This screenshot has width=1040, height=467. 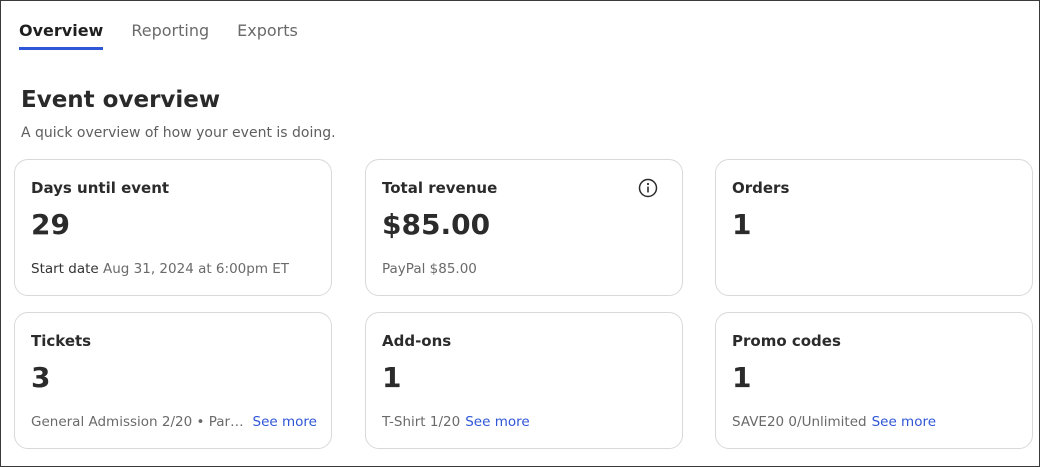 What do you see at coordinates (421, 422) in the screenshot?
I see `addons-breakdown: T-Shirt 1/20` at bounding box center [421, 422].